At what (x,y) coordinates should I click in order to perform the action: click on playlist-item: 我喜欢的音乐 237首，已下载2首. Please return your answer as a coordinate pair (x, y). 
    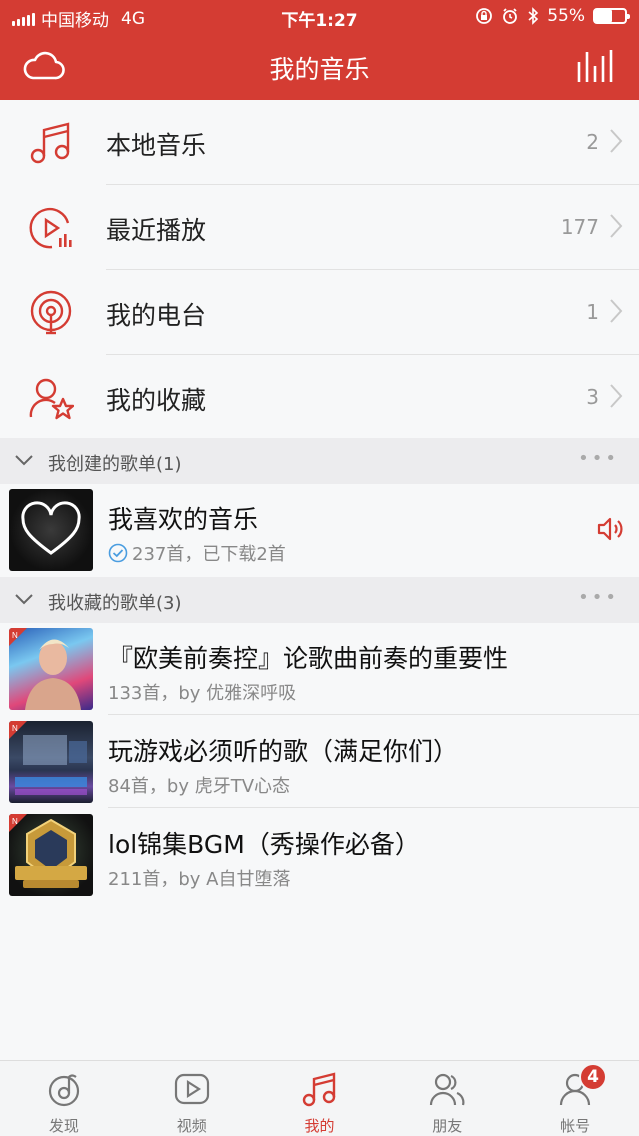
    Looking at the image, I should click on (319, 530).